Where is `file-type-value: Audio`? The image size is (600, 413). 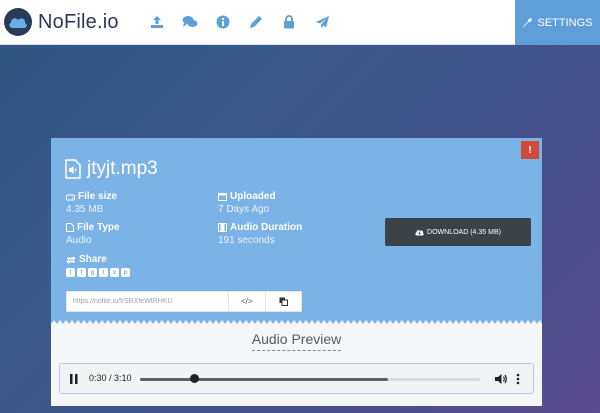
file-type-value: Audio is located at coordinates (79, 240).